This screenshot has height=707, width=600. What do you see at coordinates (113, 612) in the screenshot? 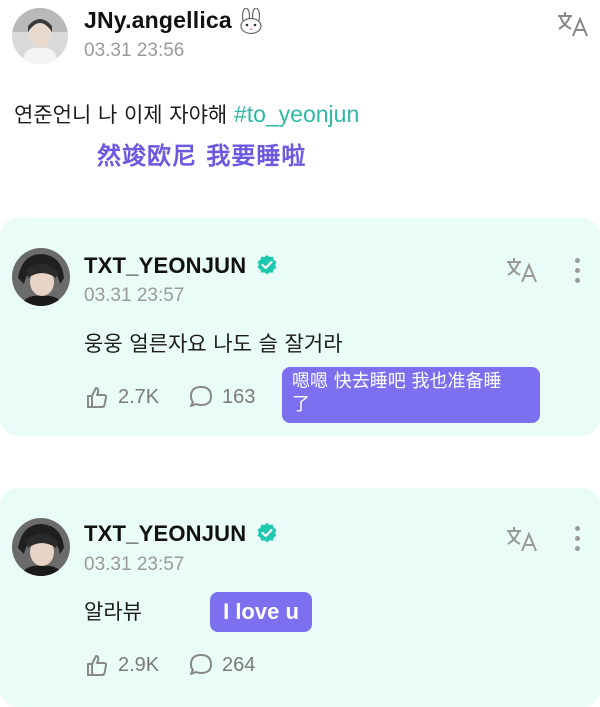
I see `reply-text: 알라뷰` at bounding box center [113, 612].